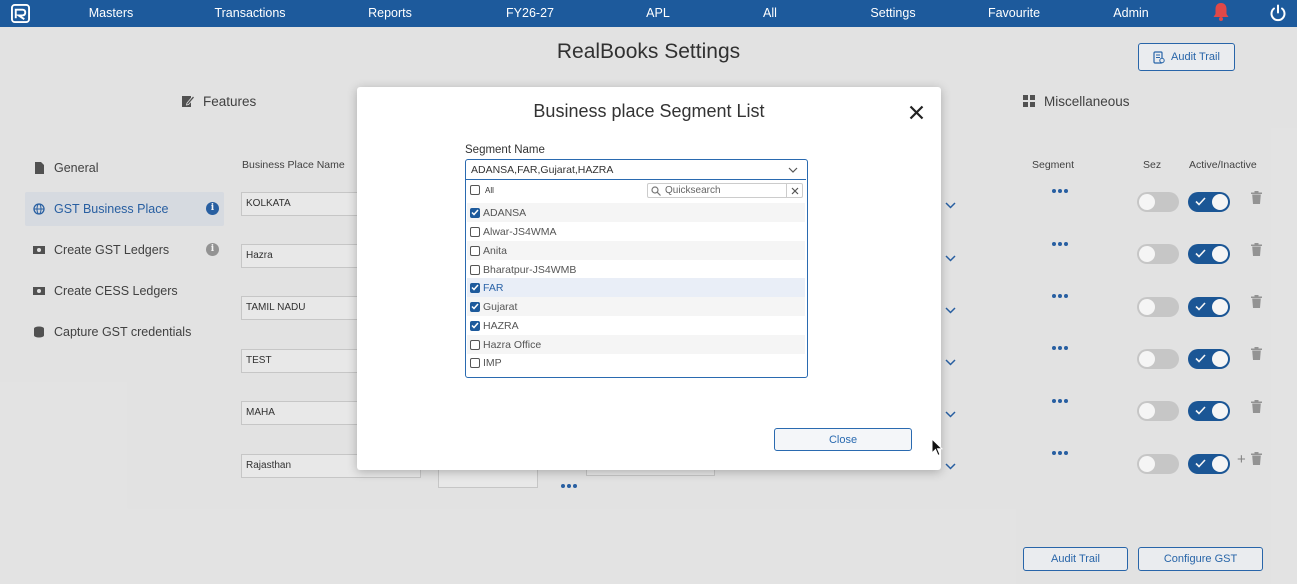  Describe the element at coordinates (1130, 13) in the screenshot. I see `nav-admin: Admin` at that location.